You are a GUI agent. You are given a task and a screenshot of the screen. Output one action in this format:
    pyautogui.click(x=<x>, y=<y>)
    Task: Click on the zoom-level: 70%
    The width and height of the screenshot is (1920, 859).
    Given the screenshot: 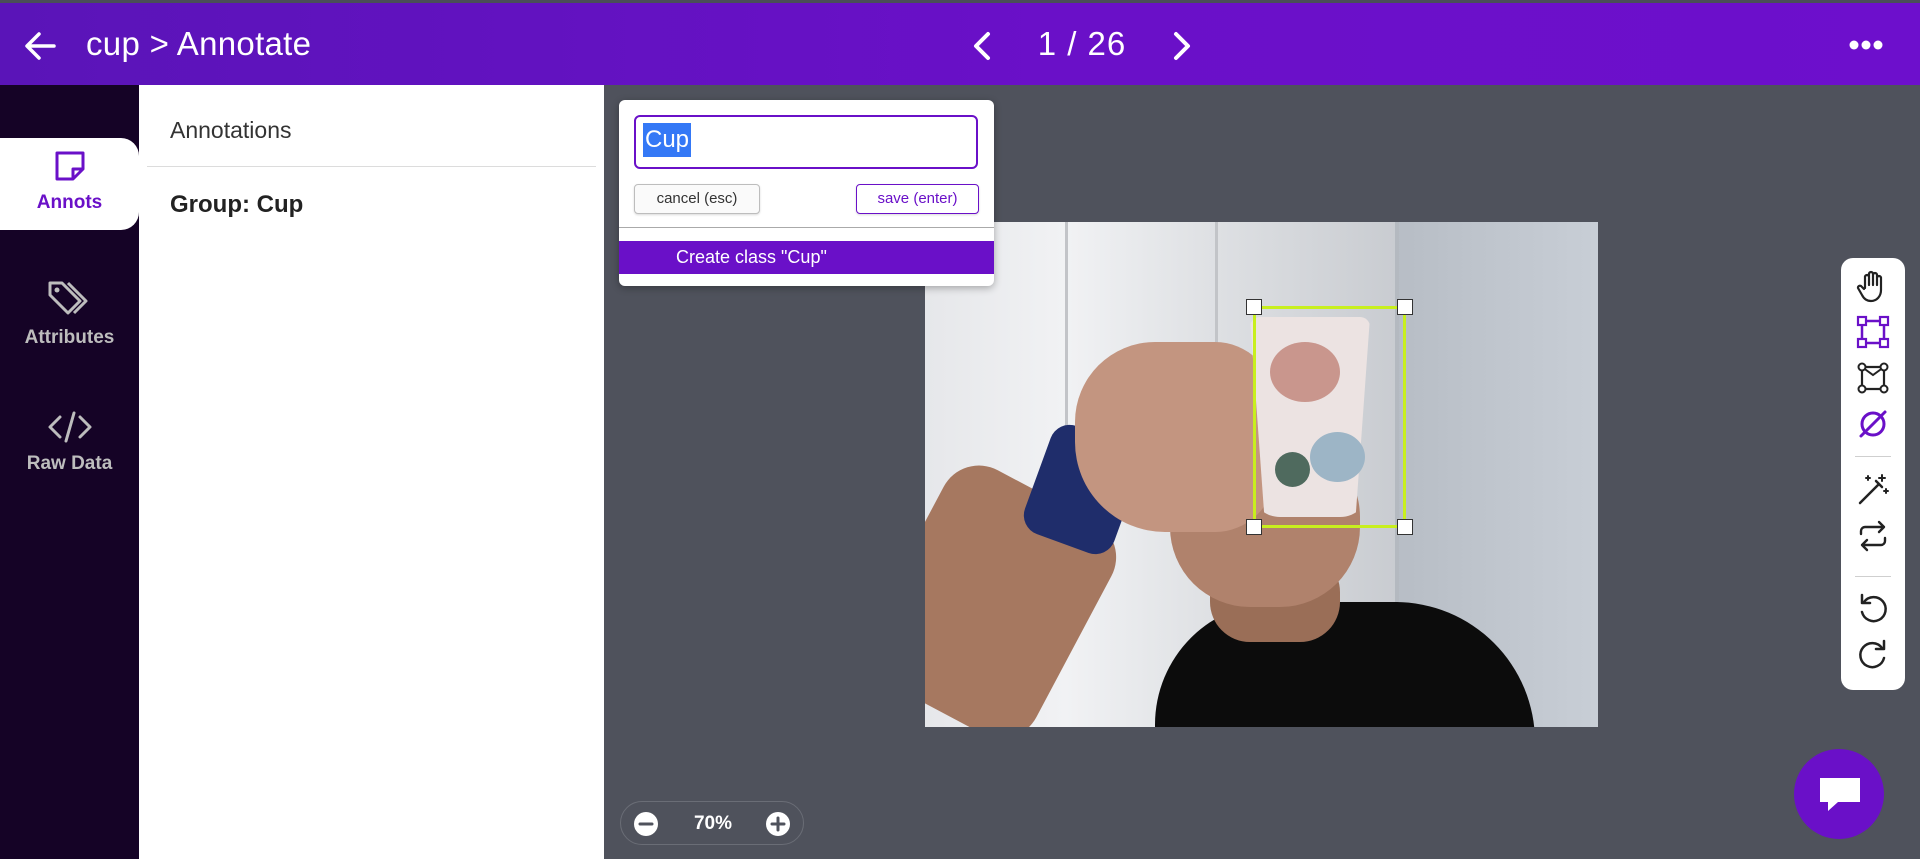 What is the action you would take?
    pyautogui.click(x=713, y=823)
    